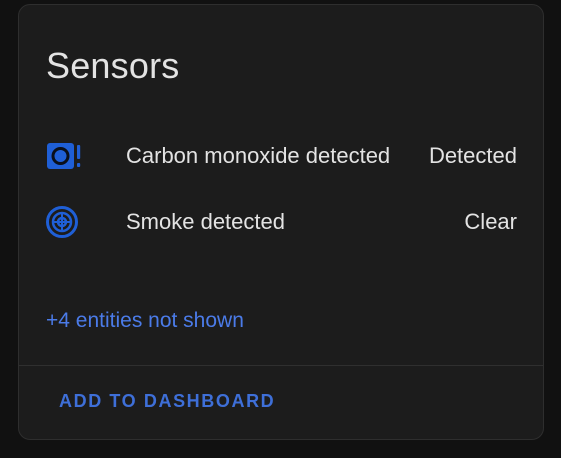 This screenshot has height=458, width=561. I want to click on entity-row-carbon-monoxide: Carbon monoxide detected Detected, so click(281, 155).